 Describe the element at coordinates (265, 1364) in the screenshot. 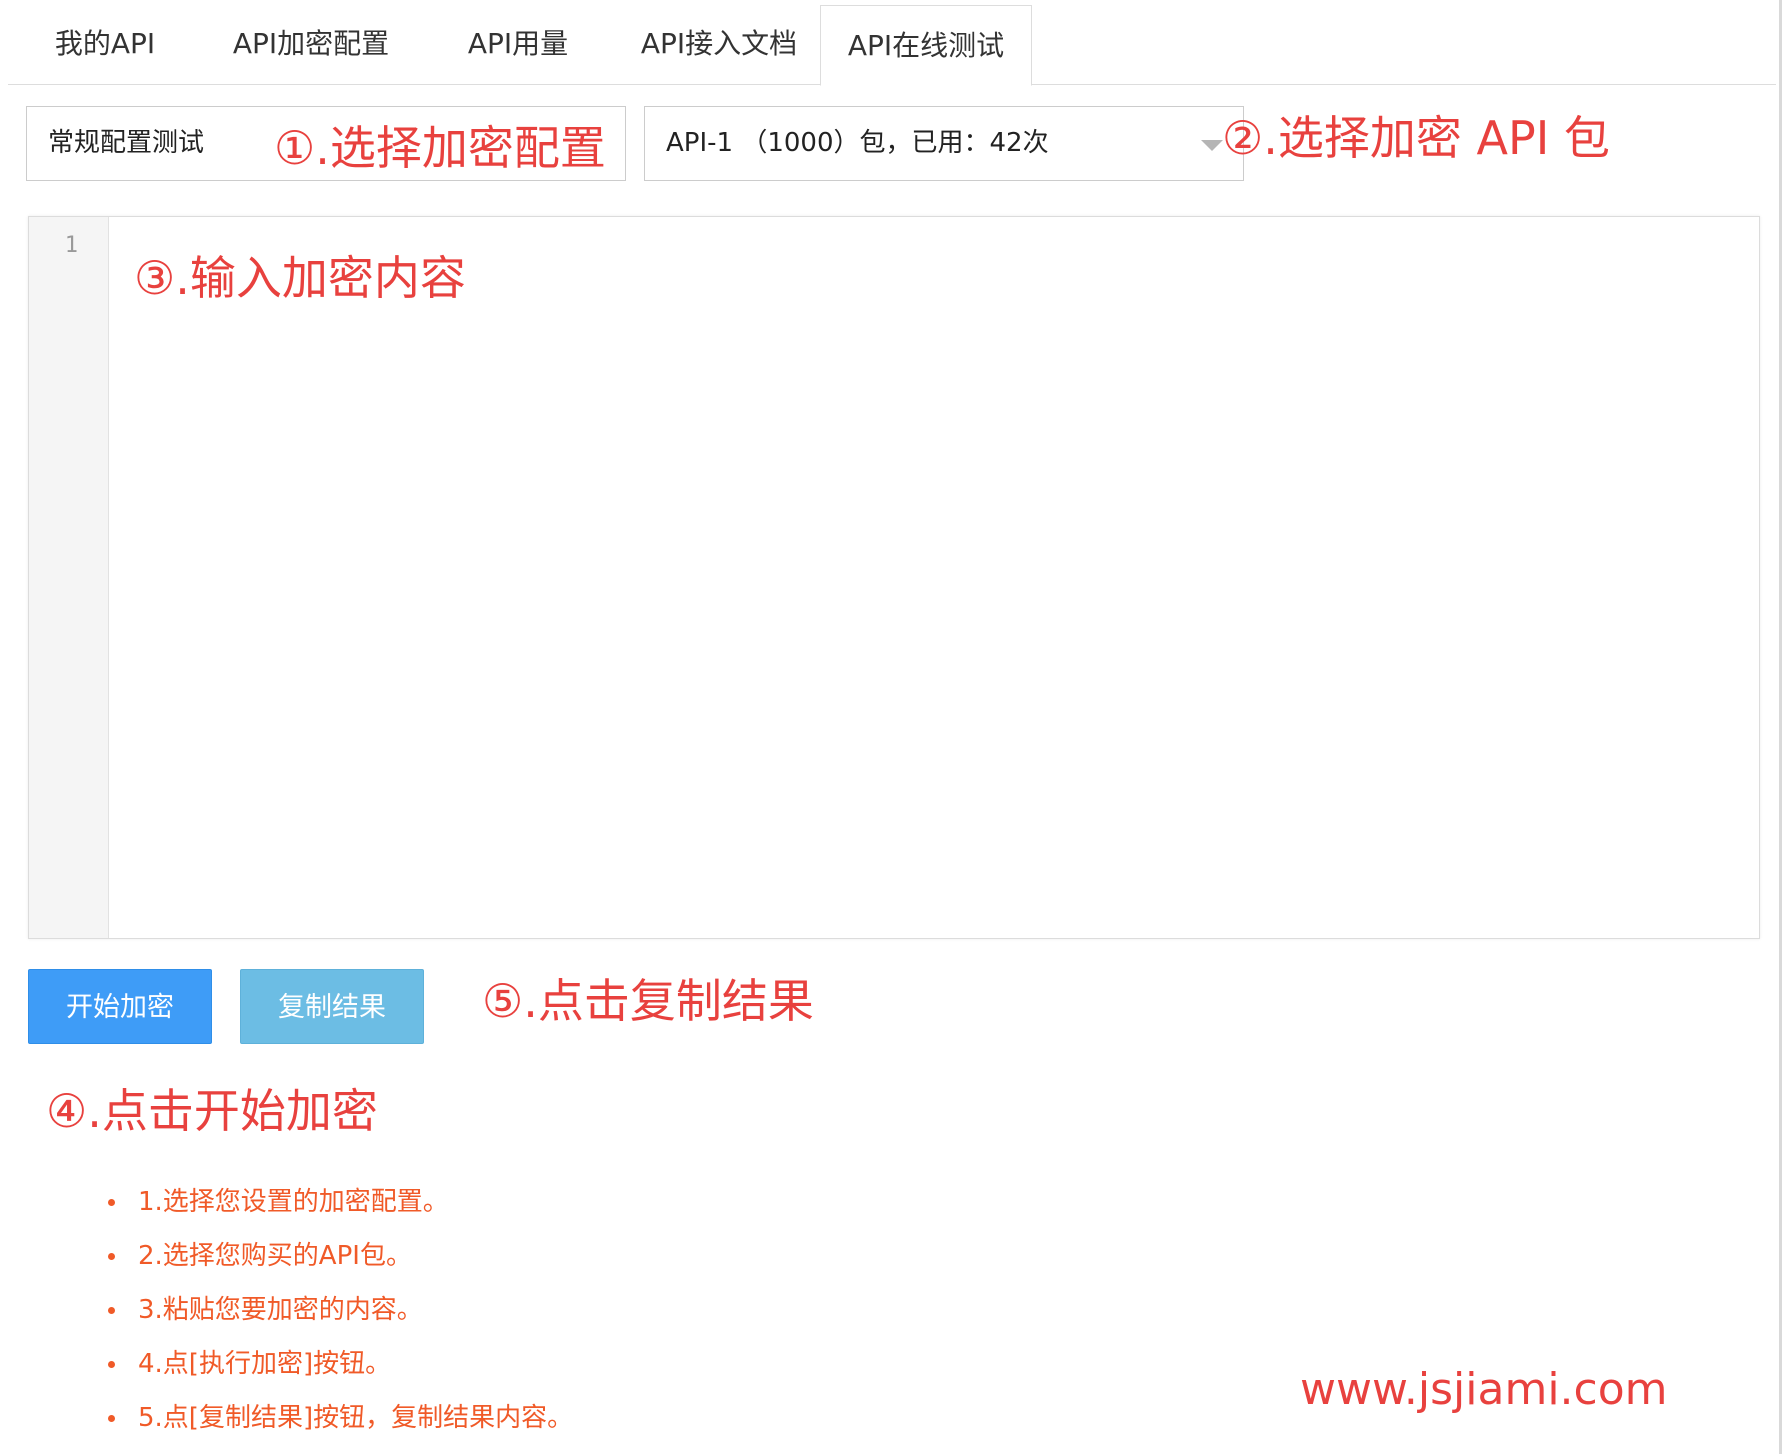

I see `instruction-text: 4.点[执行加密]按钮。` at that location.